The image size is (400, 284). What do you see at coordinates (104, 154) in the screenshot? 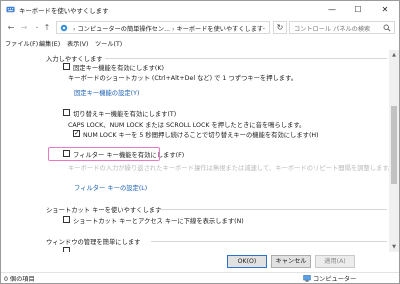
I see `focus-highlight` at bounding box center [104, 154].